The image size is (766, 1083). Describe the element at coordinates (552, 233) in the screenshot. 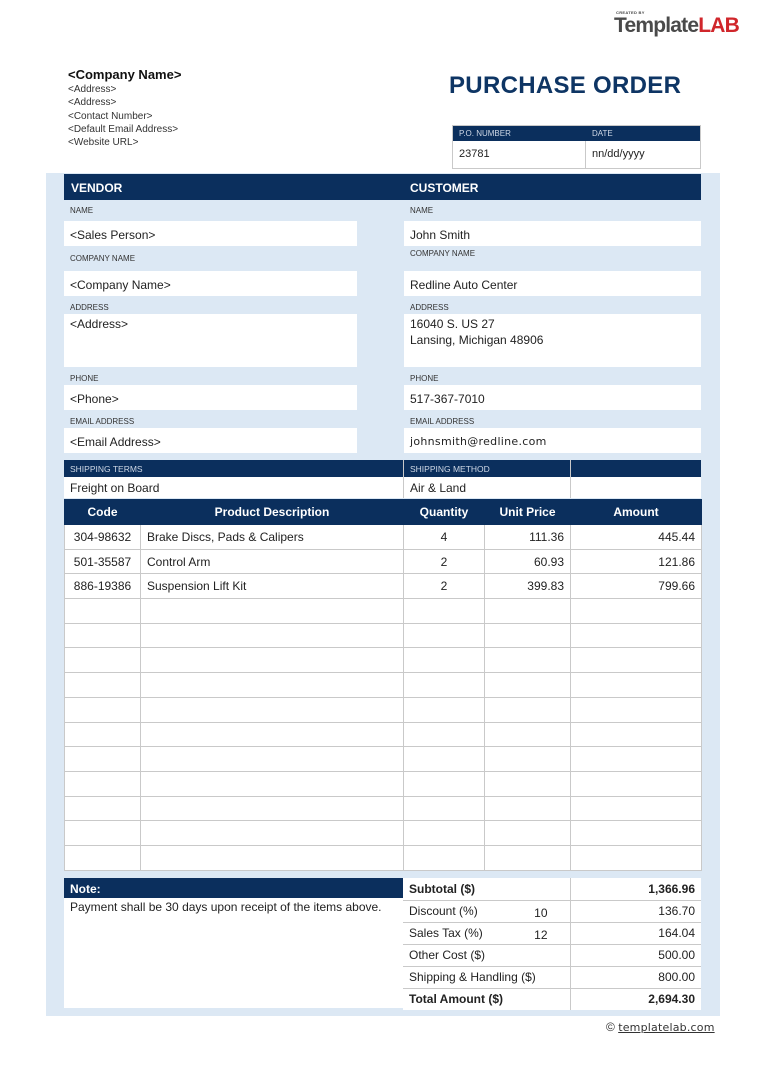

I see `customer-name-field: John Smith` at that location.